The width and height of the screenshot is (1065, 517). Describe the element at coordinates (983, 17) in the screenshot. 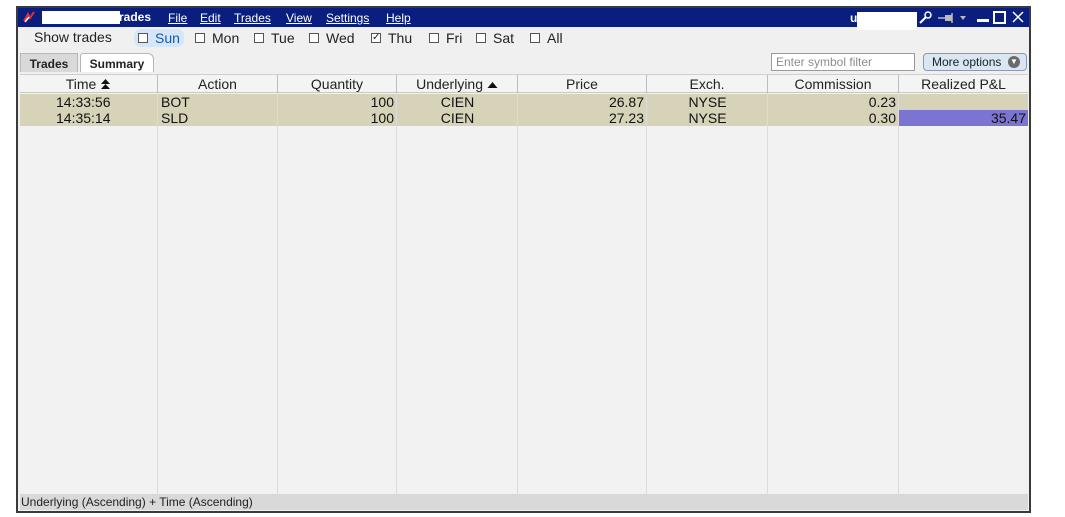

I see `minimize-icon` at that location.